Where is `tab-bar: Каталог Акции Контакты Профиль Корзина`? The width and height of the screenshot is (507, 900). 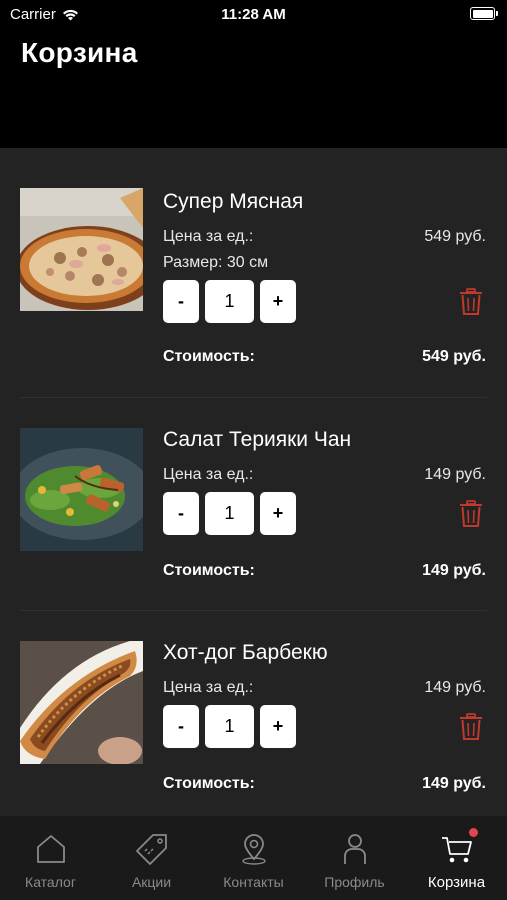
tab-bar: Каталог Акции Контакты Профиль Корзина is located at coordinates (253, 858).